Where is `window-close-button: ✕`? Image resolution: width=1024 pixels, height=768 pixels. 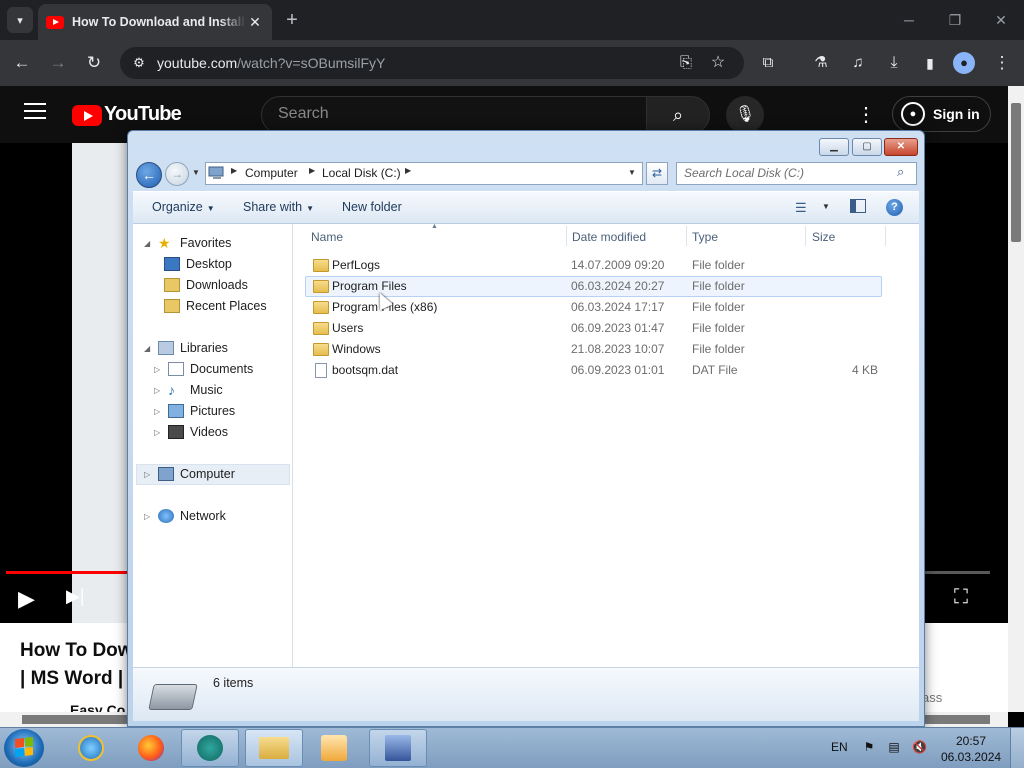 window-close-button: ✕ is located at coordinates (1001, 20).